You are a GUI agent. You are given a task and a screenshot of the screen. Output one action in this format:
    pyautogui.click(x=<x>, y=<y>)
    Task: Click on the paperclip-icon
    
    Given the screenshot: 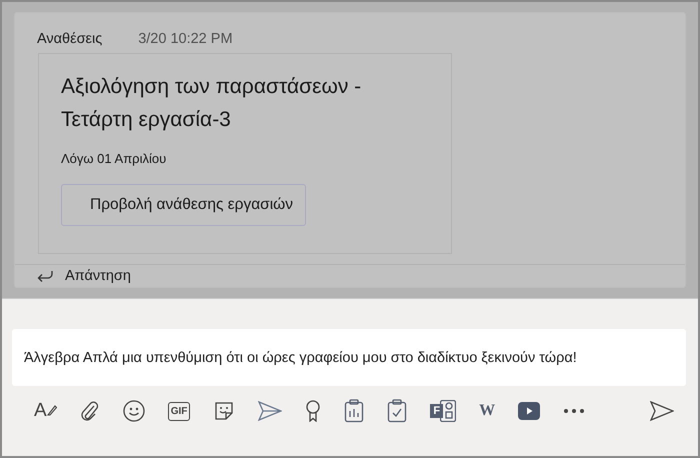 What is the action you would take?
    pyautogui.click(x=90, y=411)
    